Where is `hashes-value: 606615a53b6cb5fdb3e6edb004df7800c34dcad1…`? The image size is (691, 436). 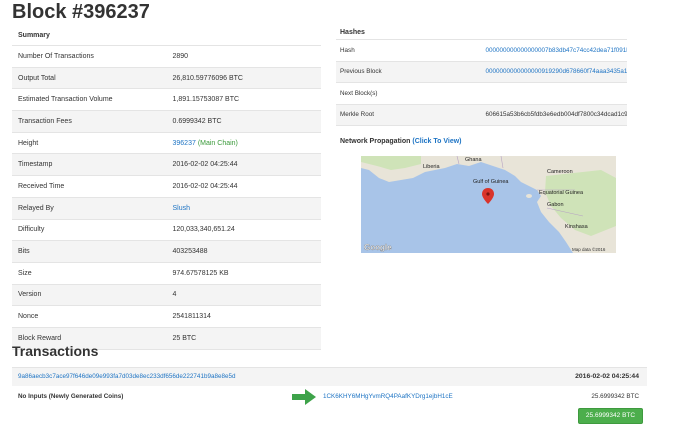
hashes-value: 606615a53b6cb5fdb3e6edb004df7800c34dcad1… is located at coordinates (554, 114).